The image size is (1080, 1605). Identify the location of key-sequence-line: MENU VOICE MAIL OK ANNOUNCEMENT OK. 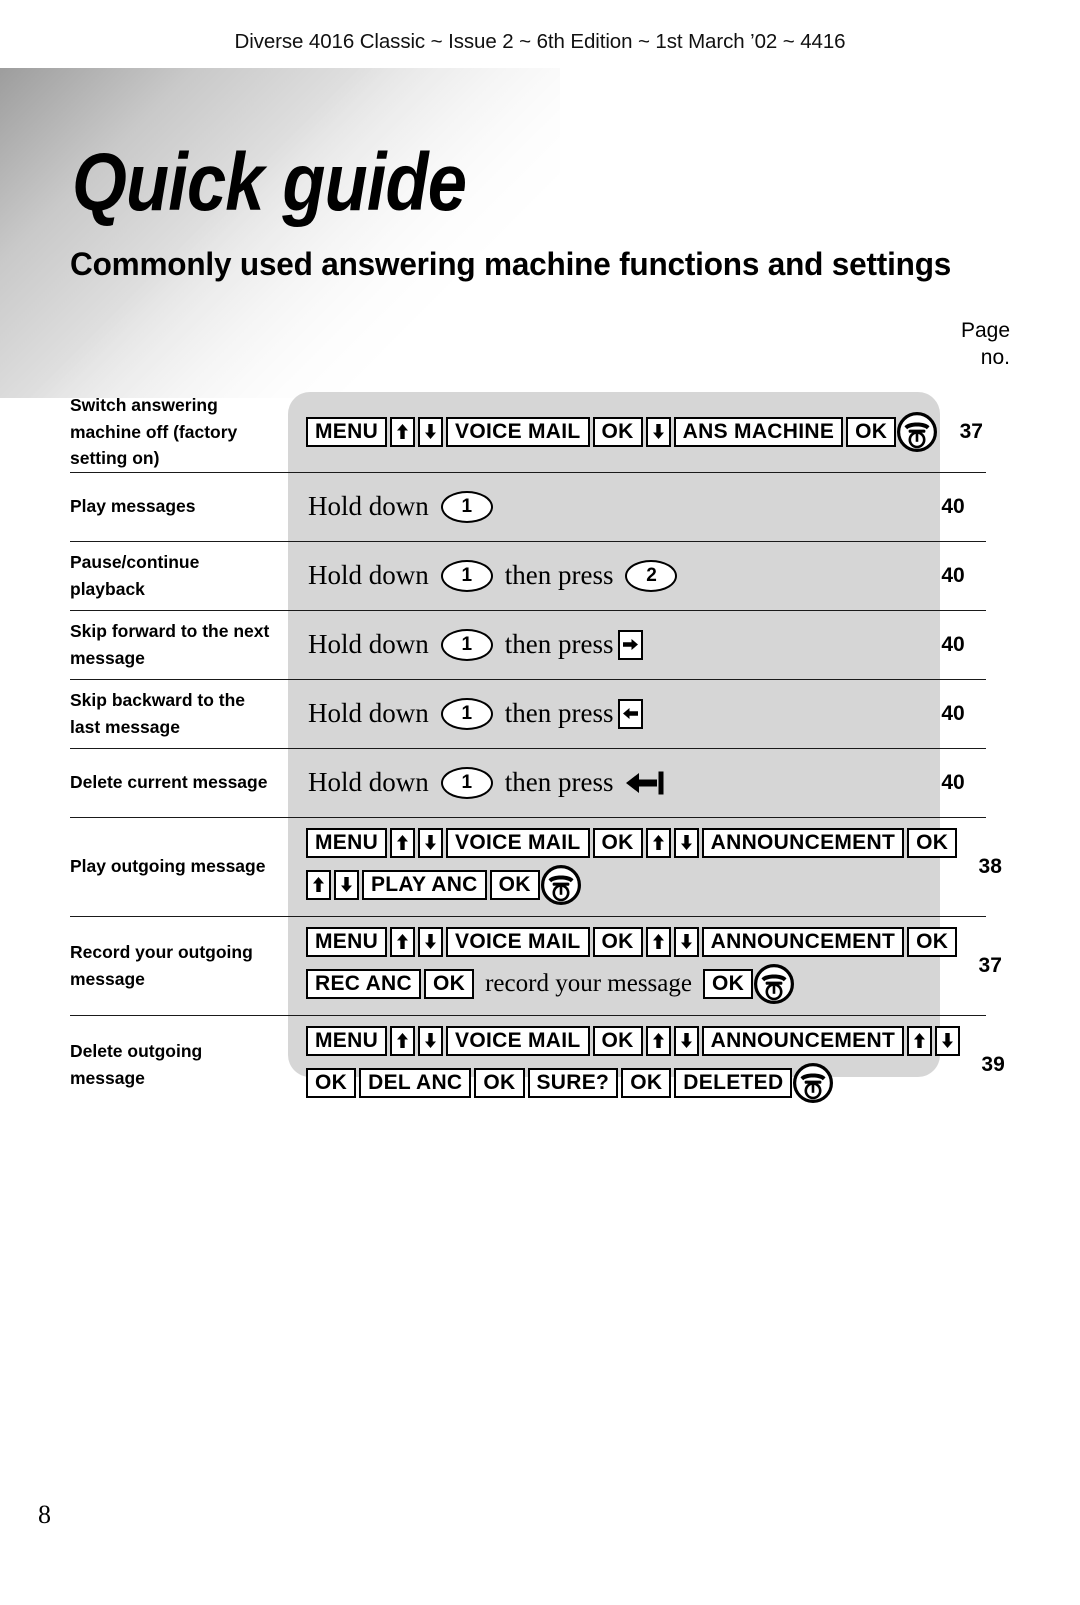
(632, 842).